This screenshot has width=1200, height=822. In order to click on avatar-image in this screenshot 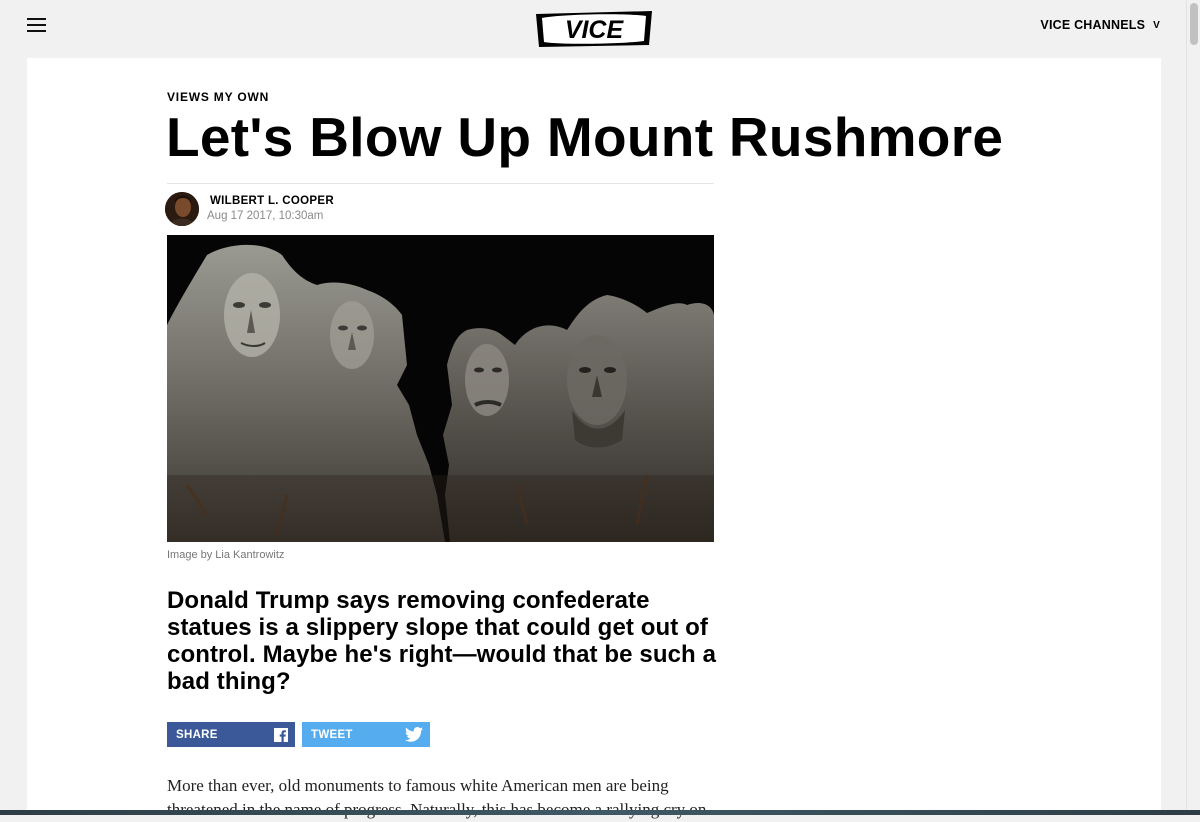, I will do `click(182, 209)`.